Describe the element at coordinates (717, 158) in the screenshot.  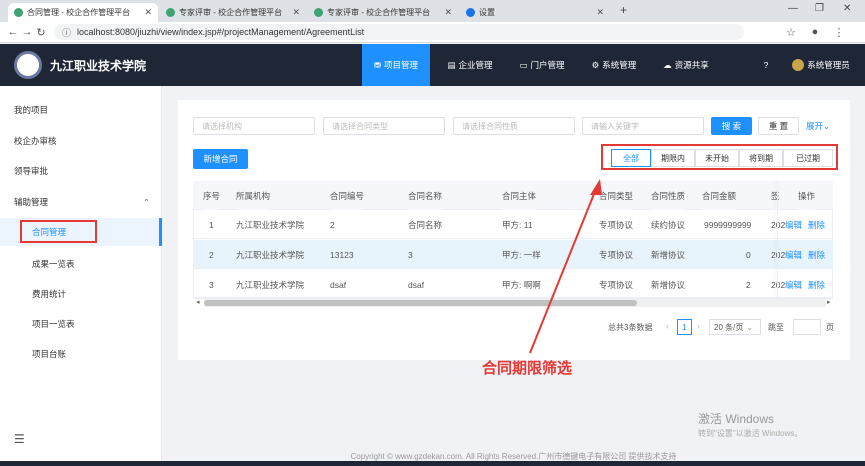
I see `period-not-started: 未开始` at that location.